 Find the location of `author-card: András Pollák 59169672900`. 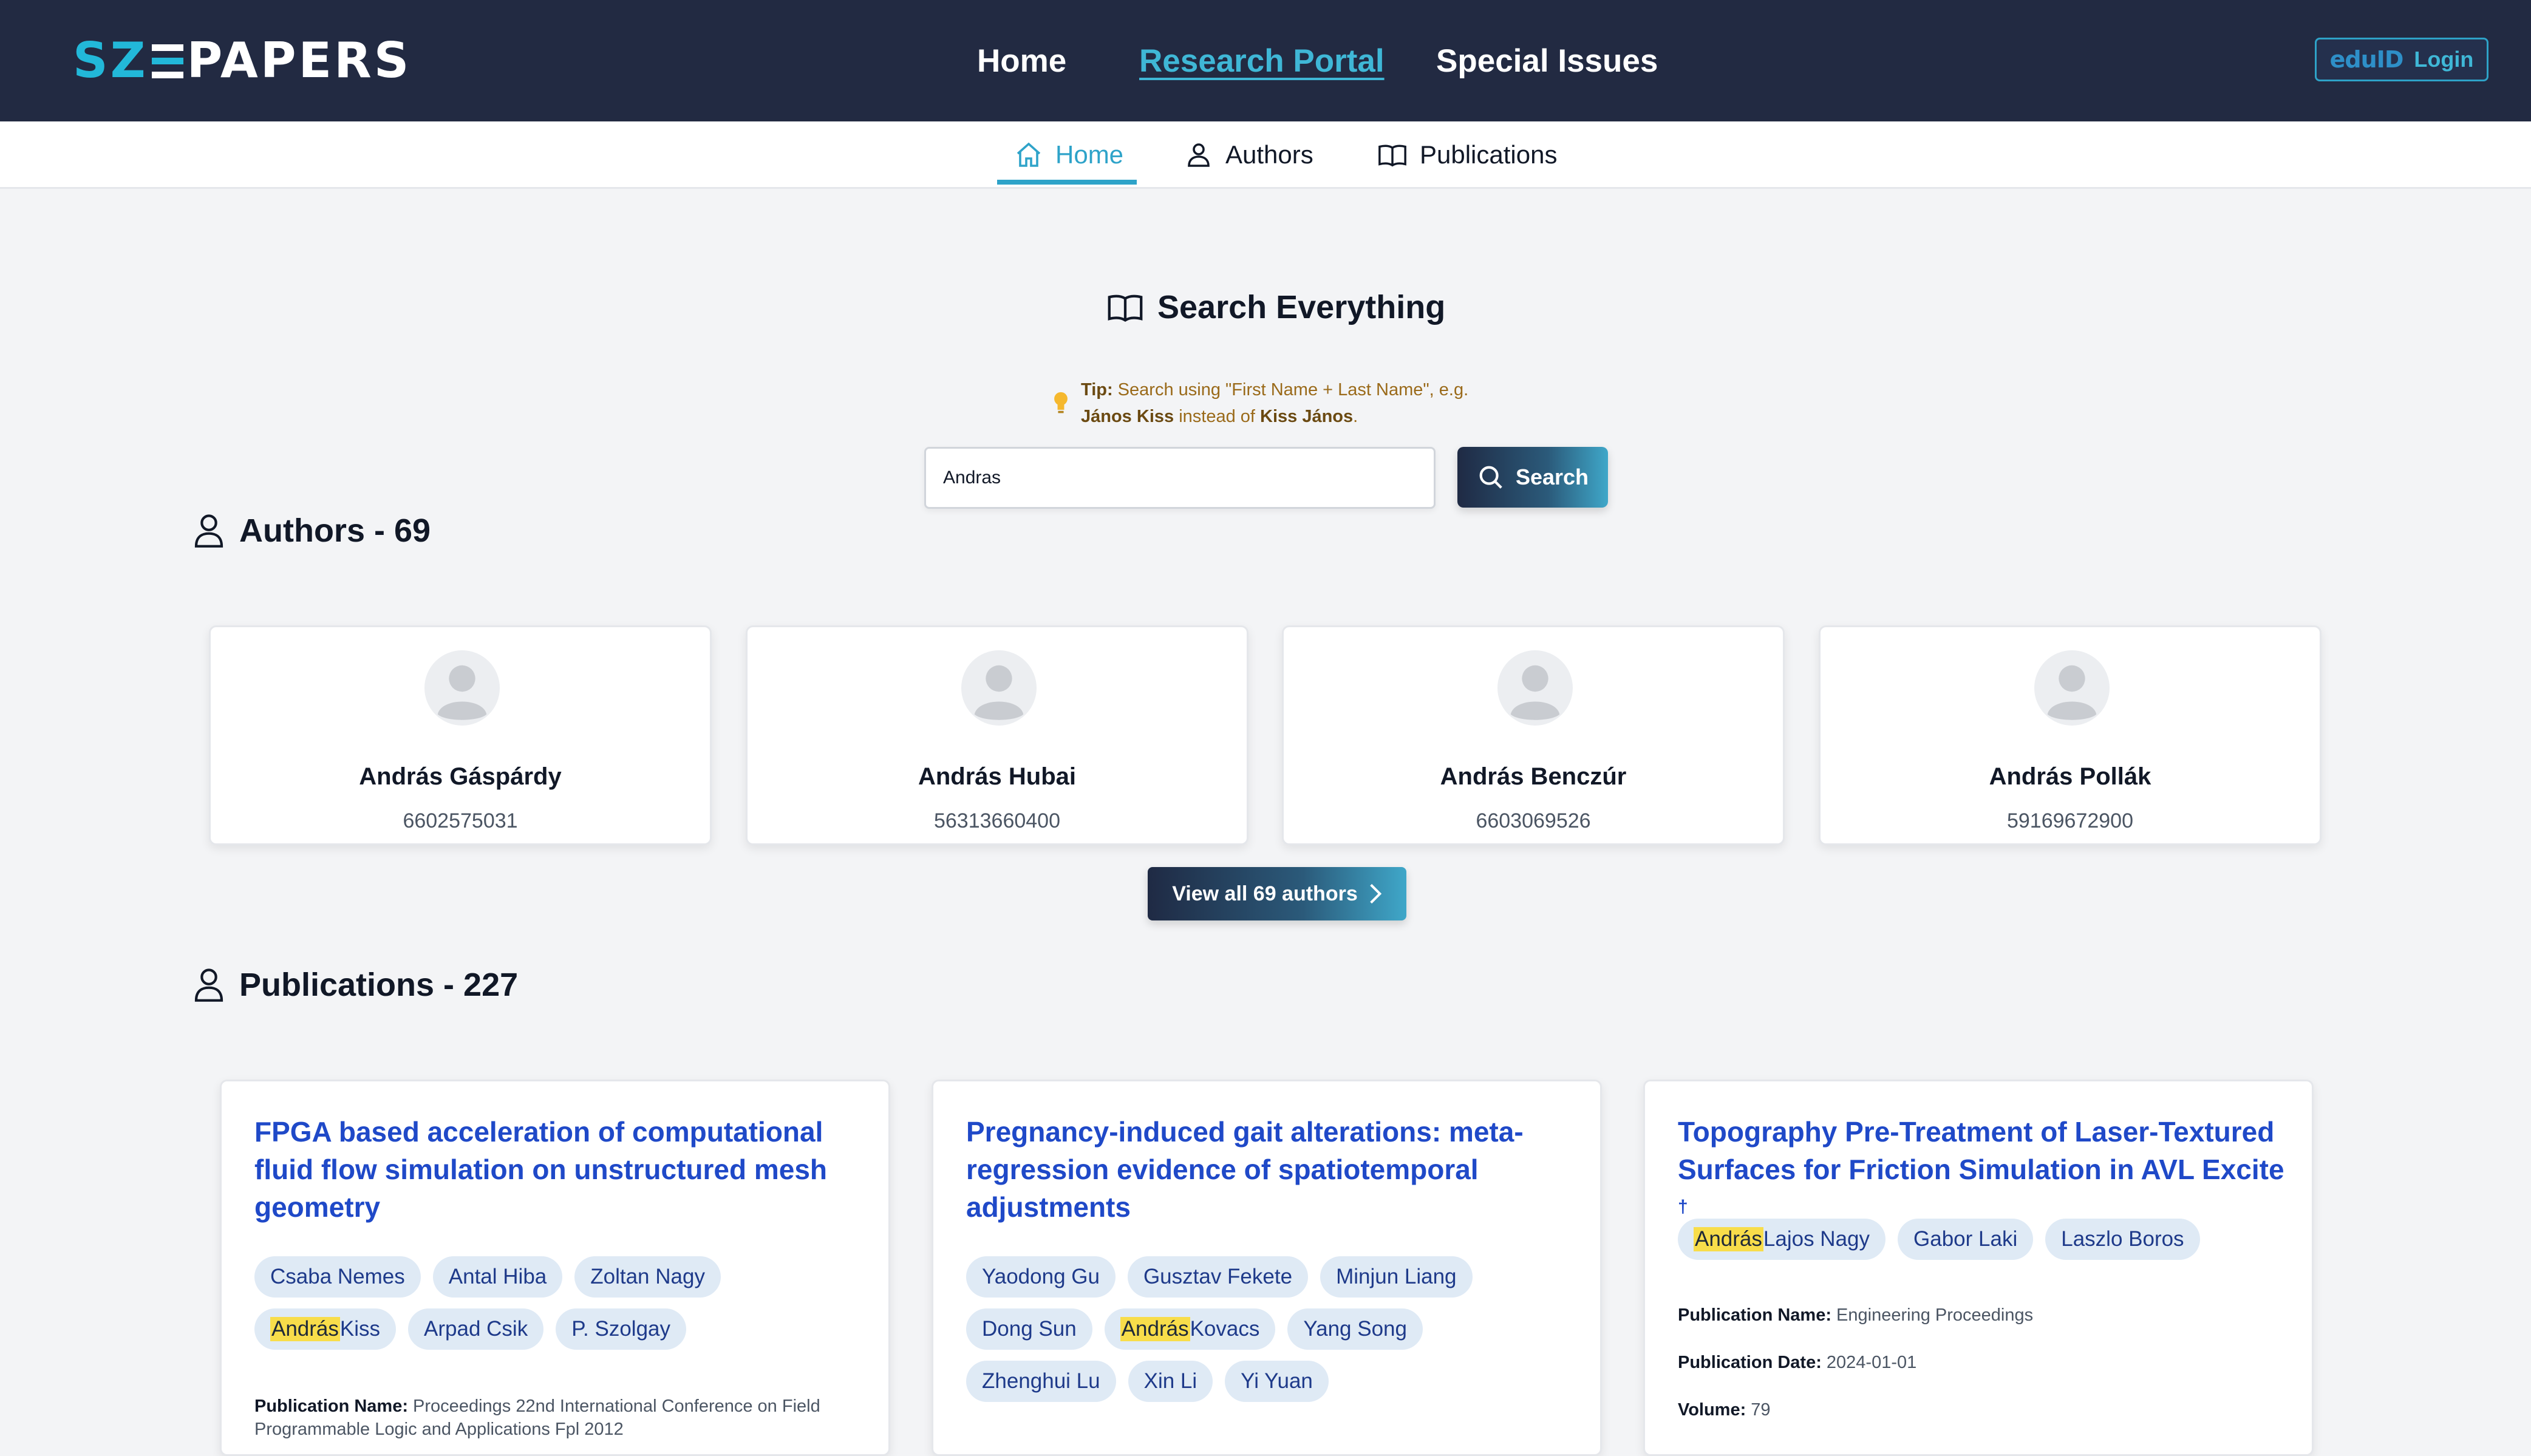

author-card: András Pollák 59169672900 is located at coordinates (2071, 735).